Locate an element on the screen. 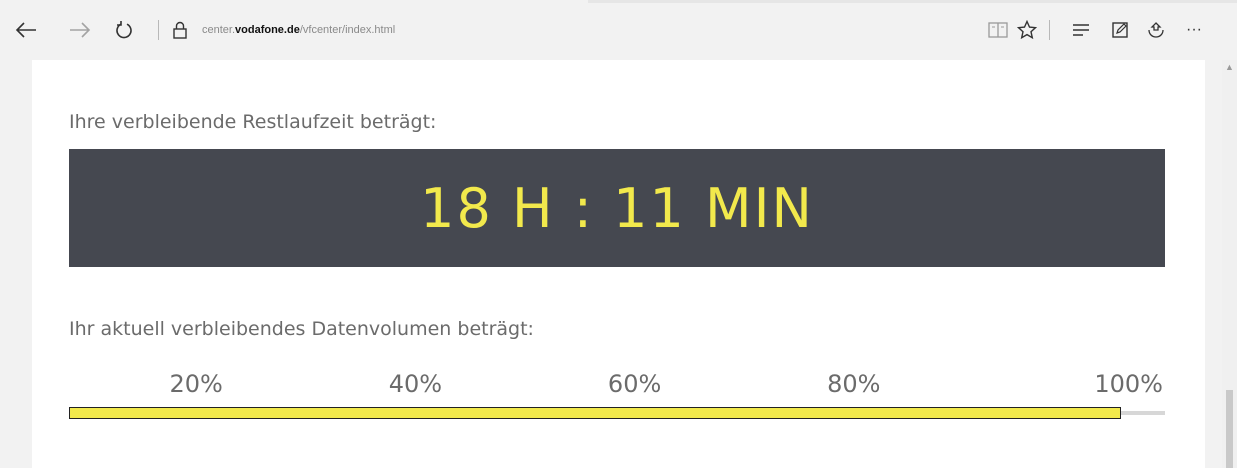 The height and width of the screenshot is (468, 1237). url-domain: vodafone.de is located at coordinates (267, 30).